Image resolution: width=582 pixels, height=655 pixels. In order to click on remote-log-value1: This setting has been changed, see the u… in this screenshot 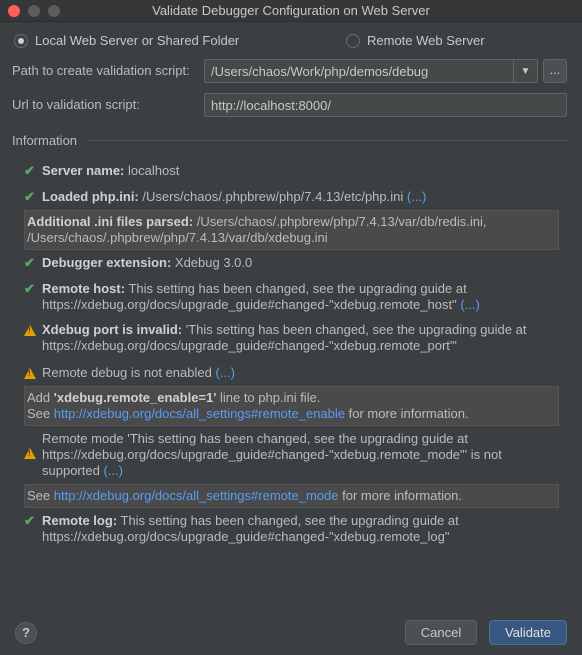, I will do `click(288, 520)`.